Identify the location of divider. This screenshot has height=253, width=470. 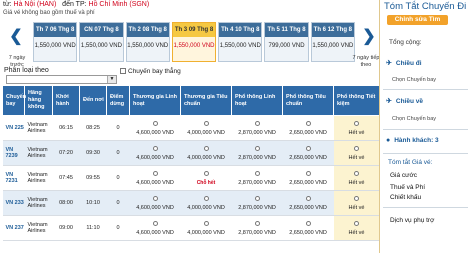
(425, 129).